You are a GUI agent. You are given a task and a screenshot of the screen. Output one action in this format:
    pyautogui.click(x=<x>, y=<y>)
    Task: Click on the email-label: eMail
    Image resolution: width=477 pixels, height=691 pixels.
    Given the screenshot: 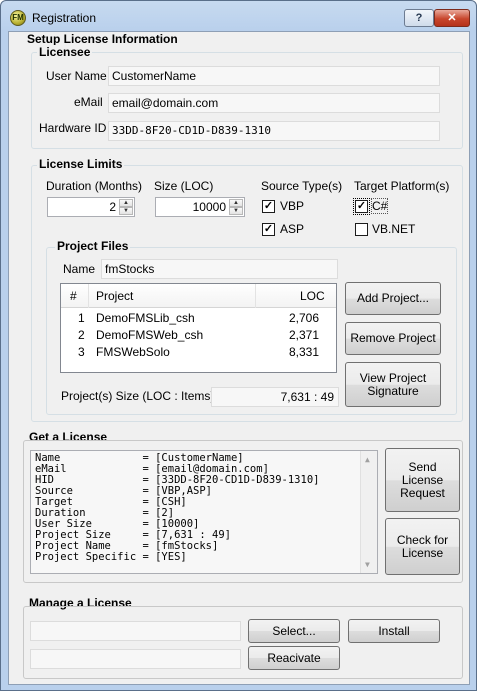 What is the action you would take?
    pyautogui.click(x=88, y=102)
    